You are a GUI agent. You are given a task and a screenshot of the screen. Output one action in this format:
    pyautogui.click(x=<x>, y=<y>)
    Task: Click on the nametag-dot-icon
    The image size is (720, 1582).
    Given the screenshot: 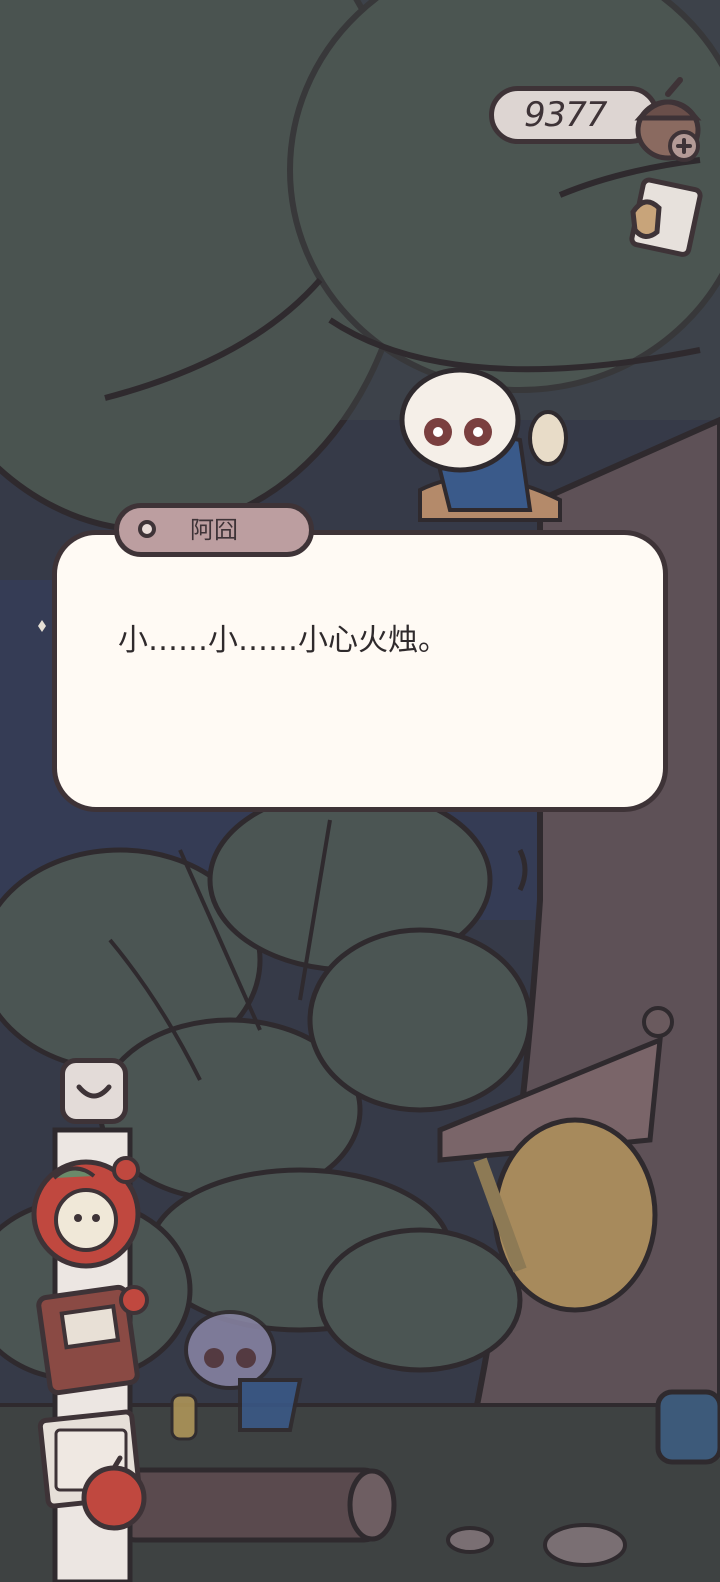 What is the action you would take?
    pyautogui.click(x=147, y=529)
    